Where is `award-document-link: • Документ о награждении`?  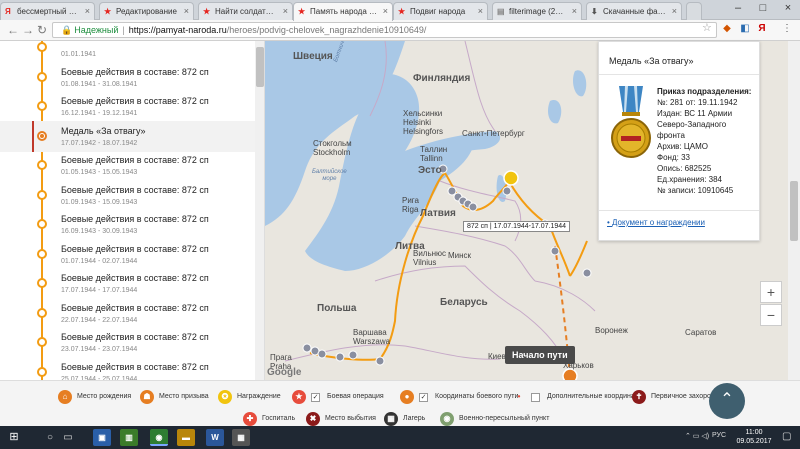 award-document-link: • Документ о награждении is located at coordinates (656, 222).